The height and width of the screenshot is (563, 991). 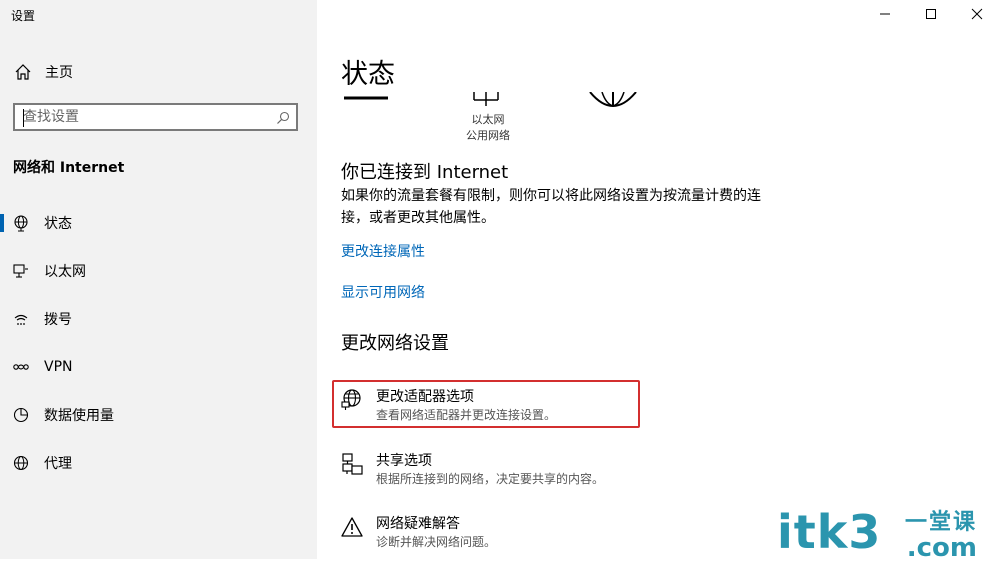 I want to click on search-icon, so click(x=283, y=117).